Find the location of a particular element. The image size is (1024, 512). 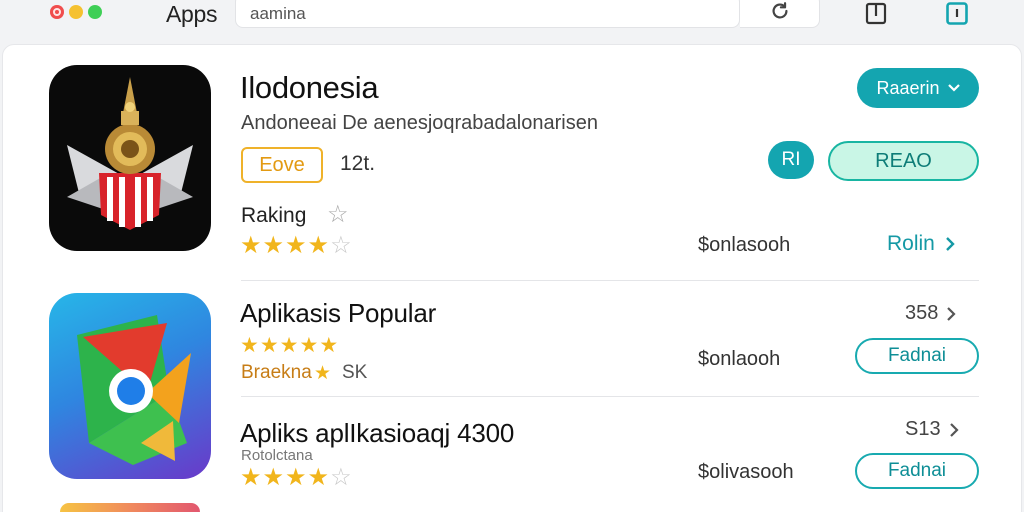

featured-rating-stars: ★ ★ ★ ★ ☆ is located at coordinates (296, 246).